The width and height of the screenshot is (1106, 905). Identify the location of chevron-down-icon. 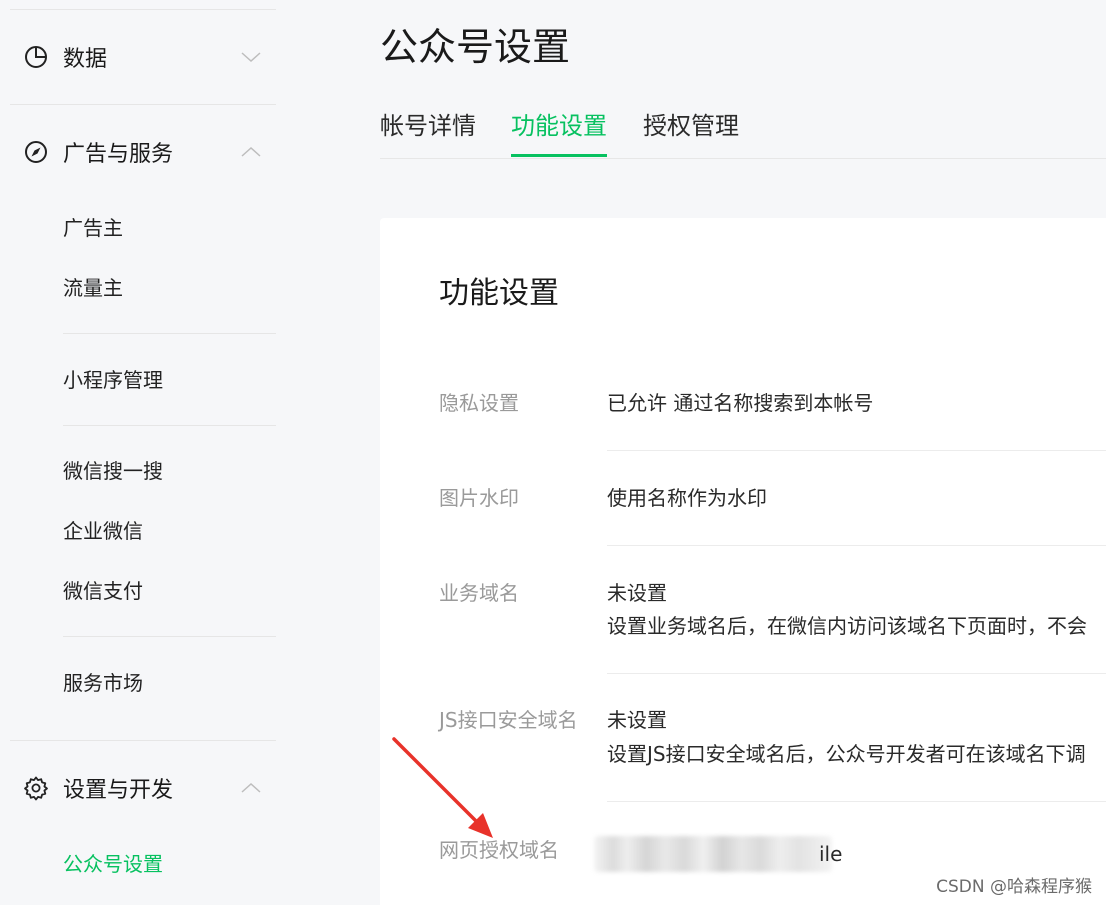
(251, 57).